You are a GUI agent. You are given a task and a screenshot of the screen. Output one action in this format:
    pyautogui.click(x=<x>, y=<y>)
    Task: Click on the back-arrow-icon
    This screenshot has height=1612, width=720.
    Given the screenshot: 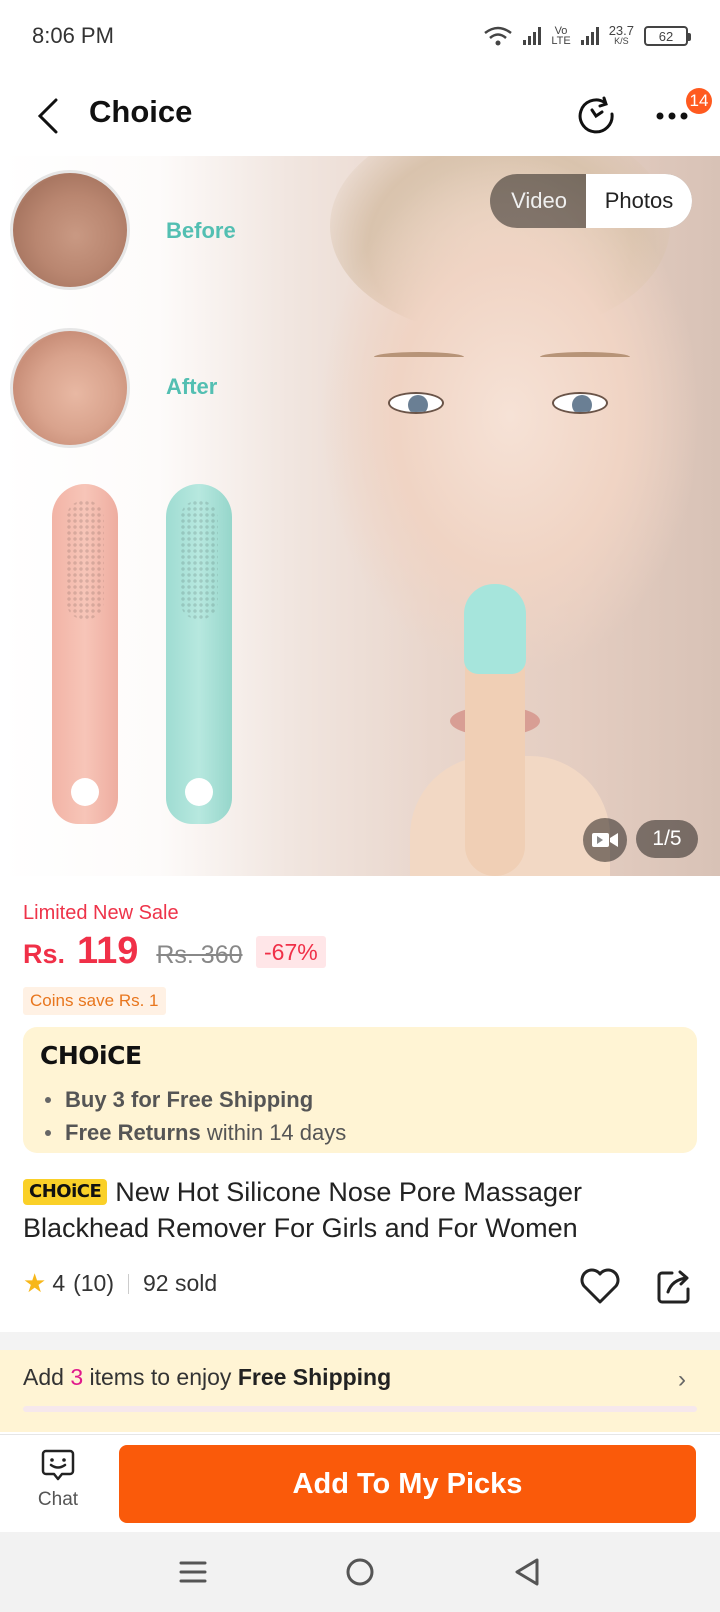 What is the action you would take?
    pyautogui.click(x=47, y=116)
    